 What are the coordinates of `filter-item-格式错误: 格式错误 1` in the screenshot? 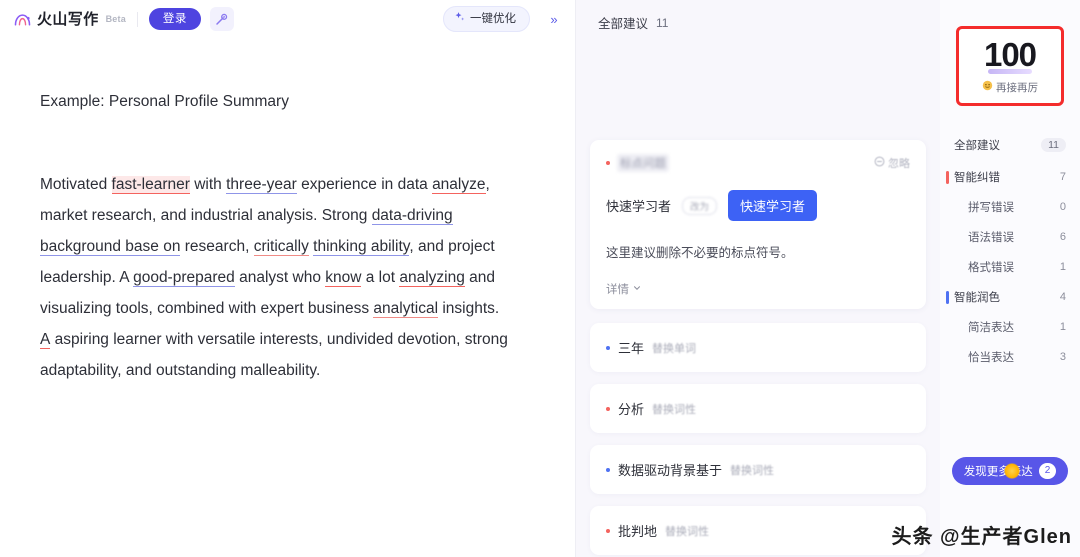 It's located at (1010, 267).